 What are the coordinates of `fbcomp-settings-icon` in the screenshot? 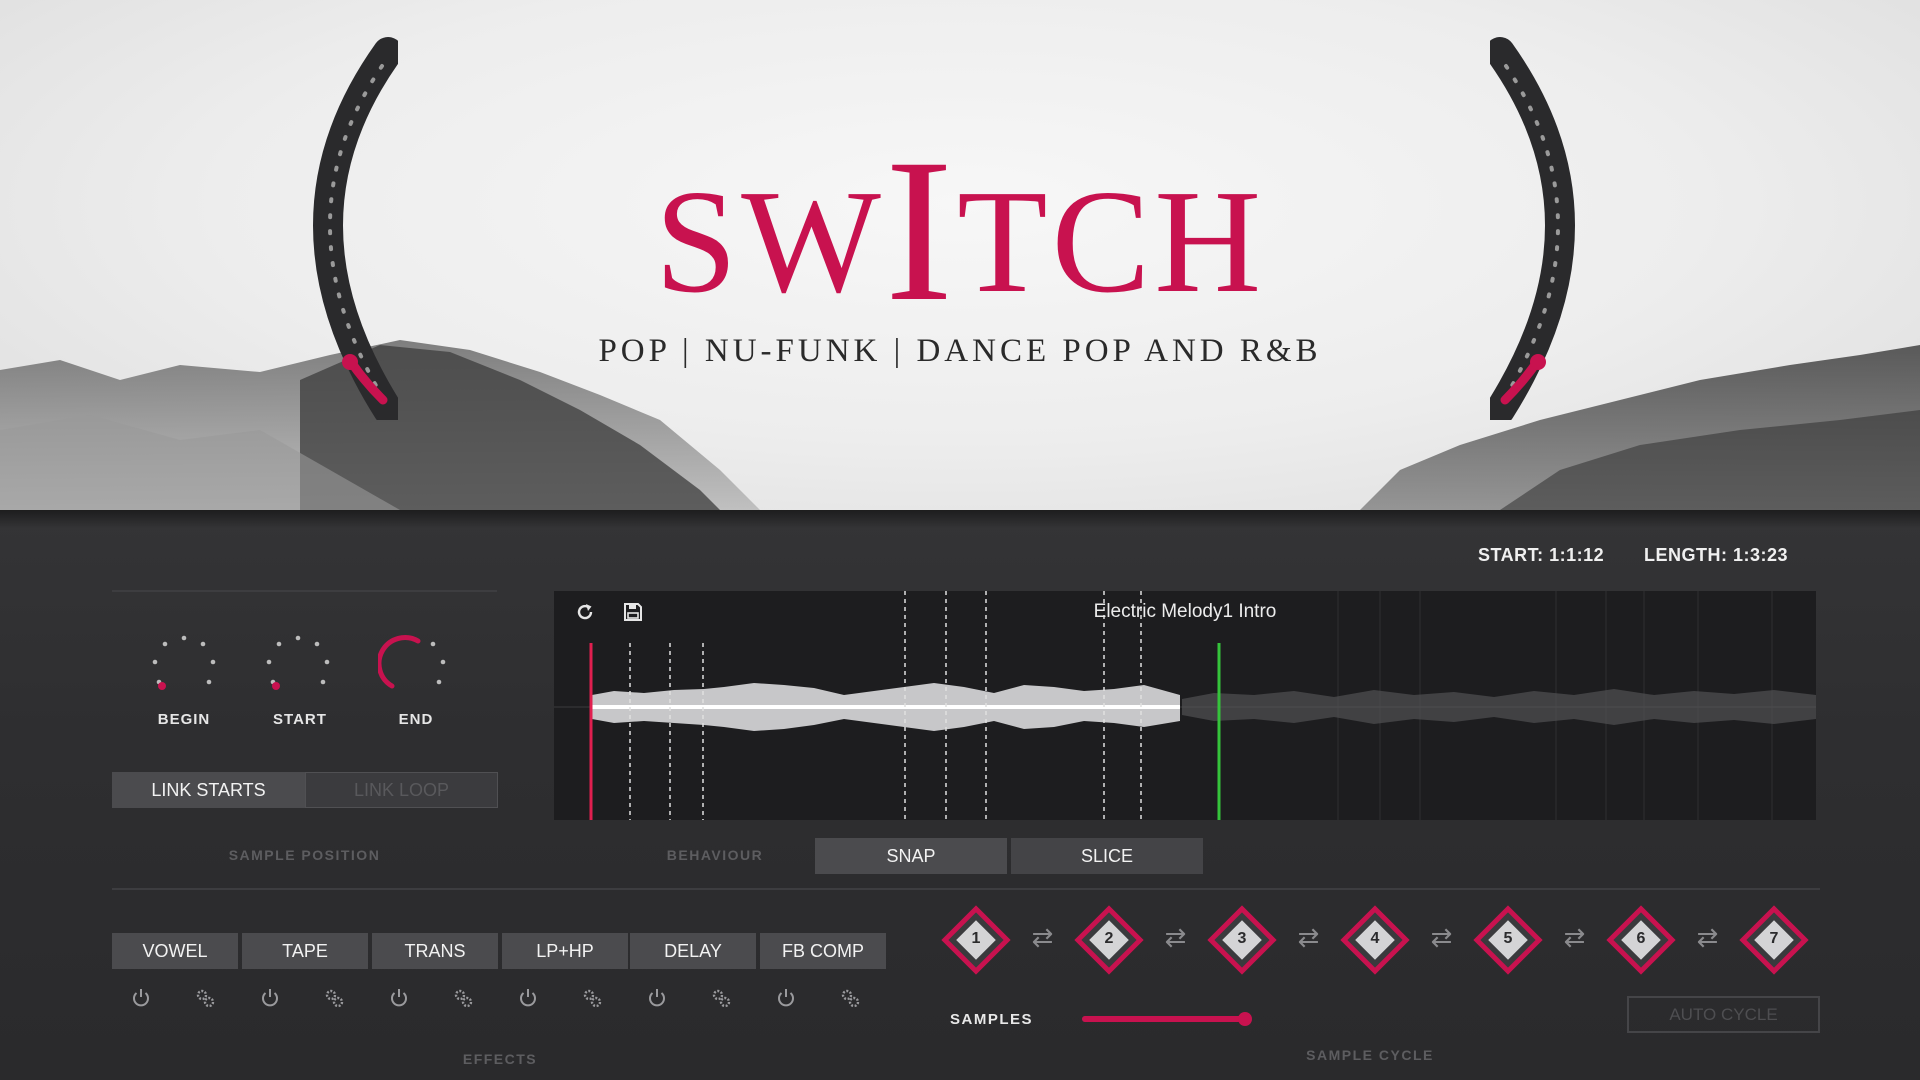 It's located at (850, 998).